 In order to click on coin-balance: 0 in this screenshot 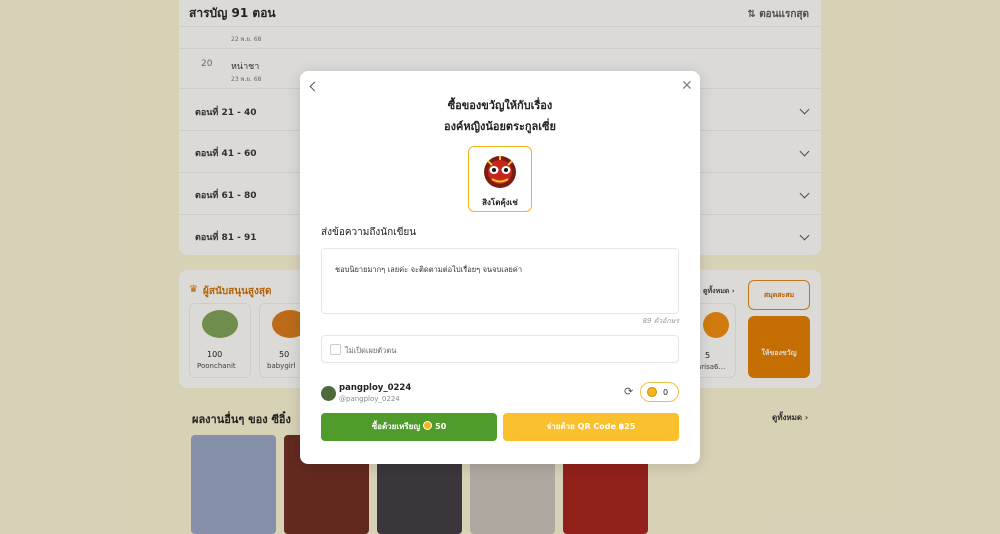, I will do `click(659, 392)`.